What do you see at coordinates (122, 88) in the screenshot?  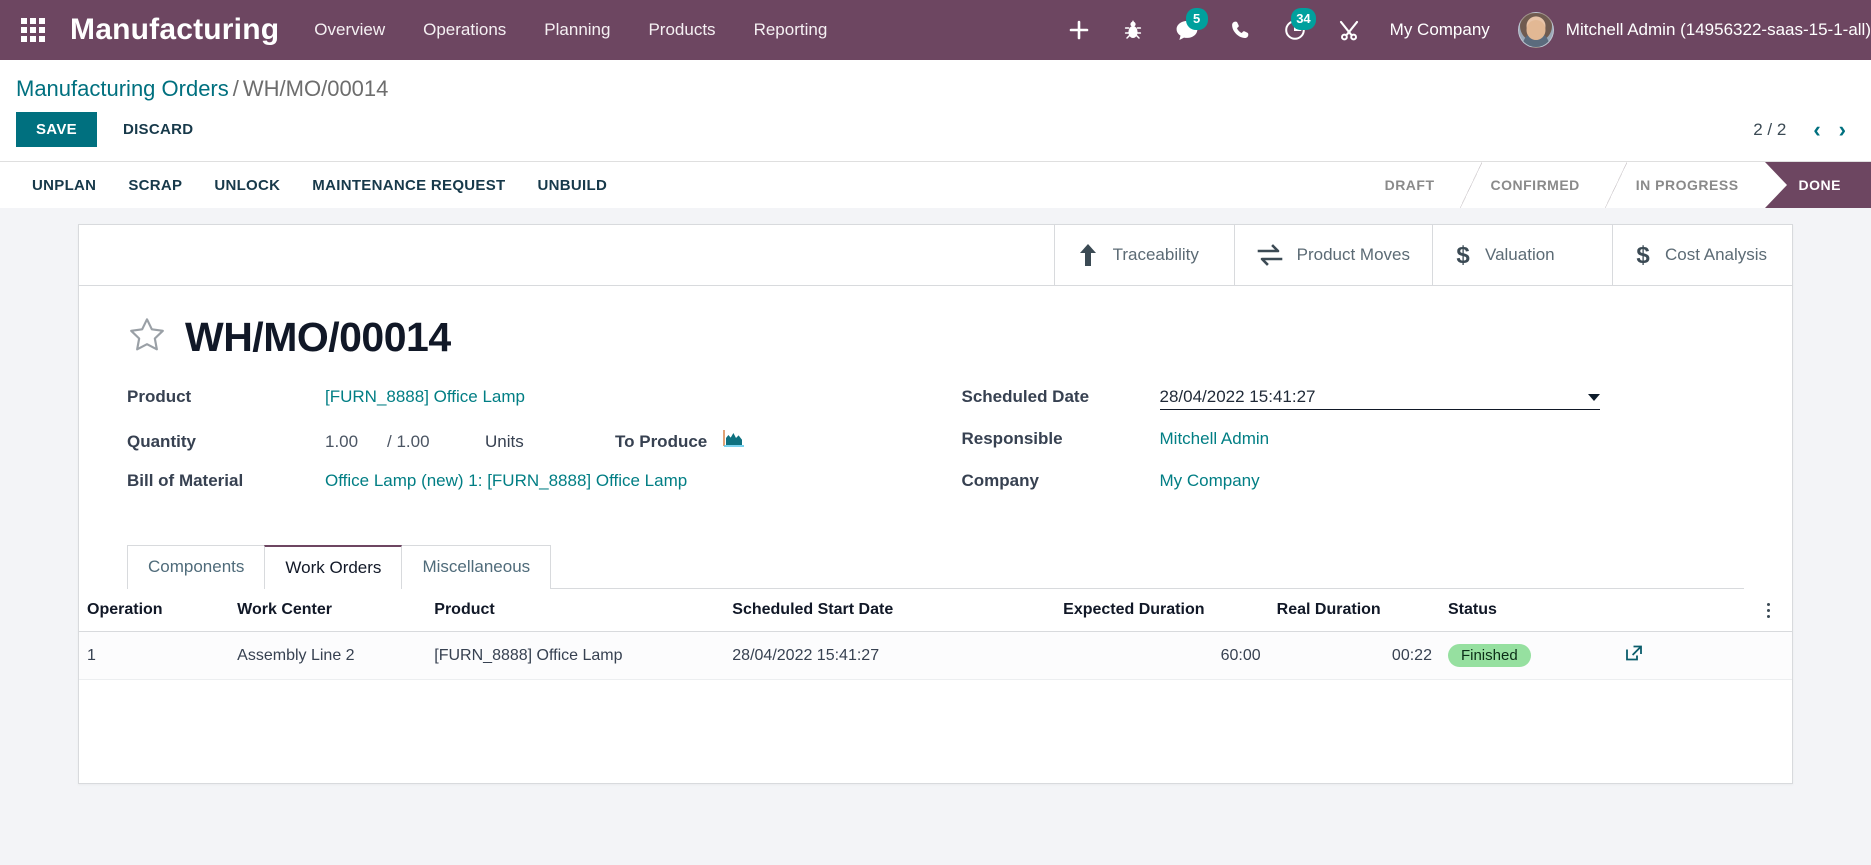 I see `breadcrumb-root-link: Manufacturing Orders` at bounding box center [122, 88].